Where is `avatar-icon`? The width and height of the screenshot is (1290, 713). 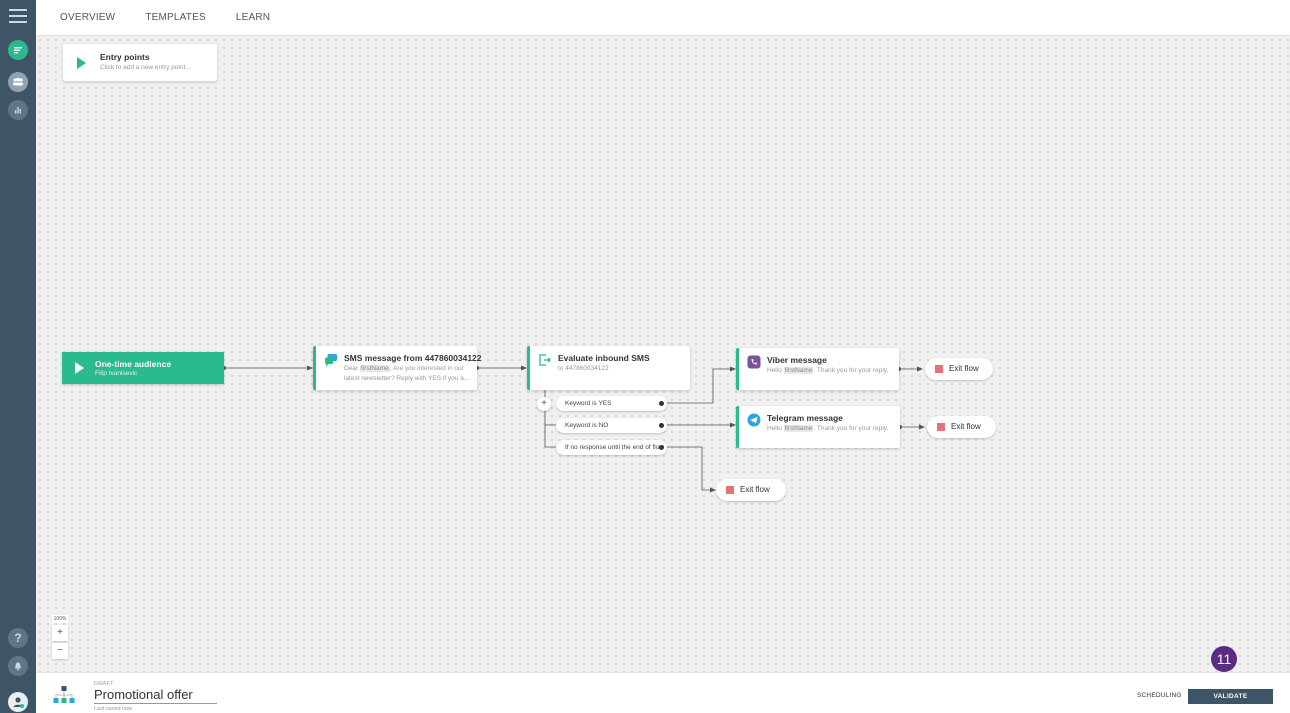 avatar-icon is located at coordinates (18, 702).